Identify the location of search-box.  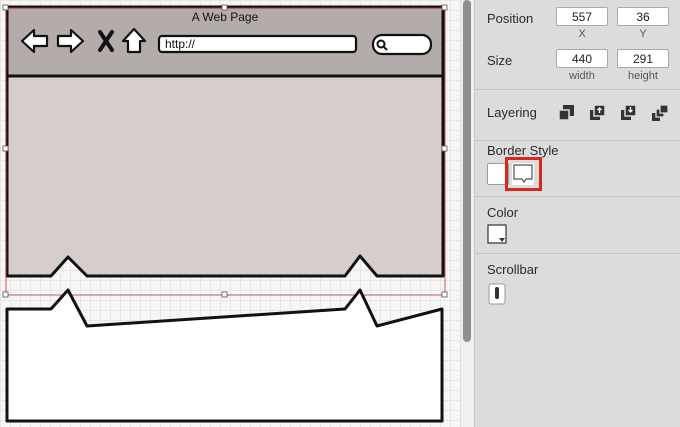
(402, 44).